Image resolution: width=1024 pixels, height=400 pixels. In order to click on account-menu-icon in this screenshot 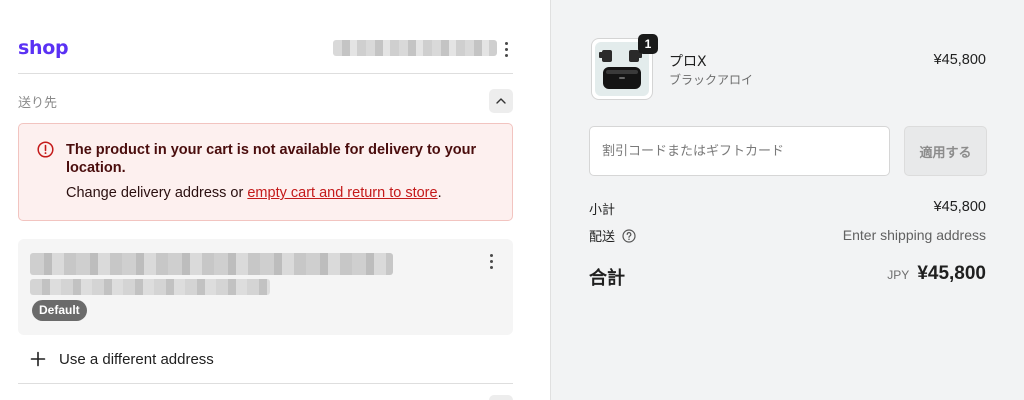, I will do `click(506, 49)`.